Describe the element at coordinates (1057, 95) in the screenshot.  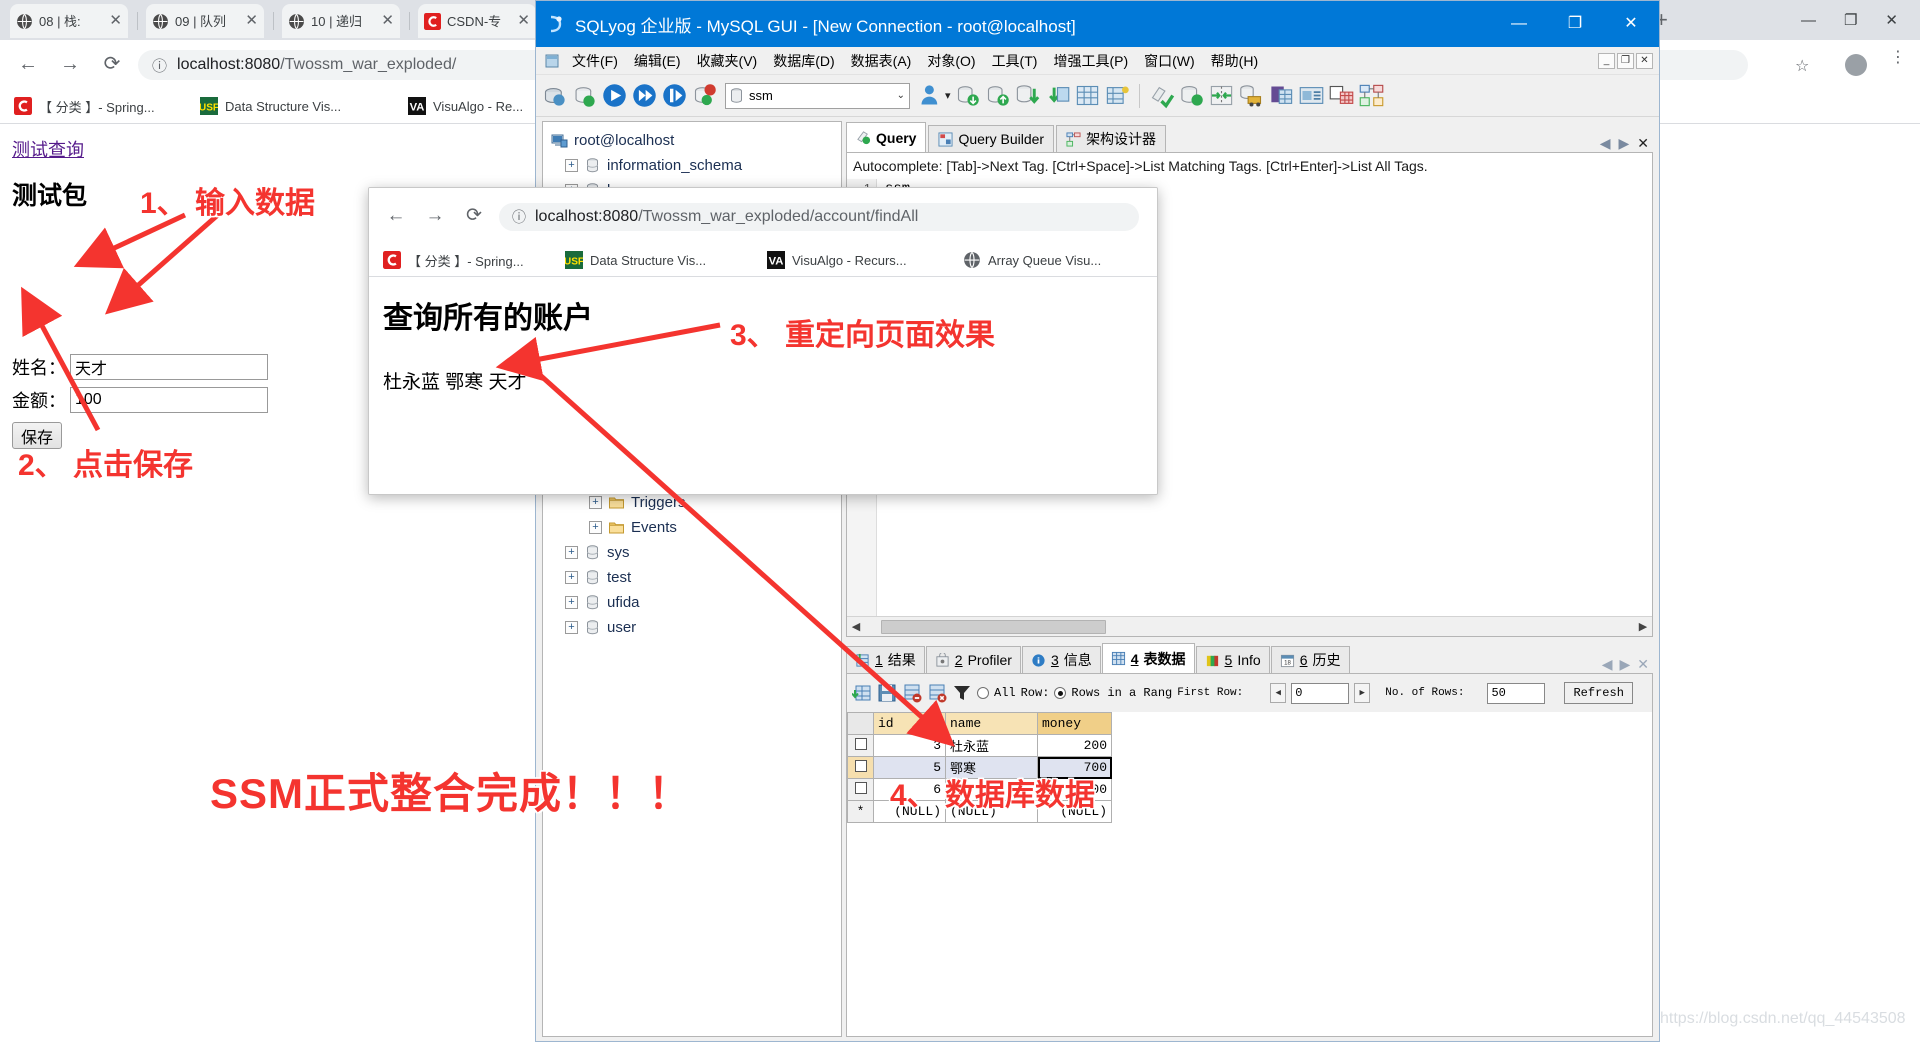
I see `export-data-icon` at that location.